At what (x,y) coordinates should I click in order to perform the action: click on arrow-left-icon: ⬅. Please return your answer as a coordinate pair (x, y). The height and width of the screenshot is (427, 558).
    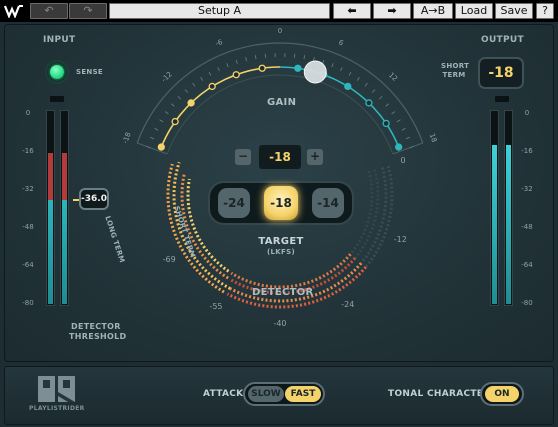
    Looking at the image, I should click on (352, 10).